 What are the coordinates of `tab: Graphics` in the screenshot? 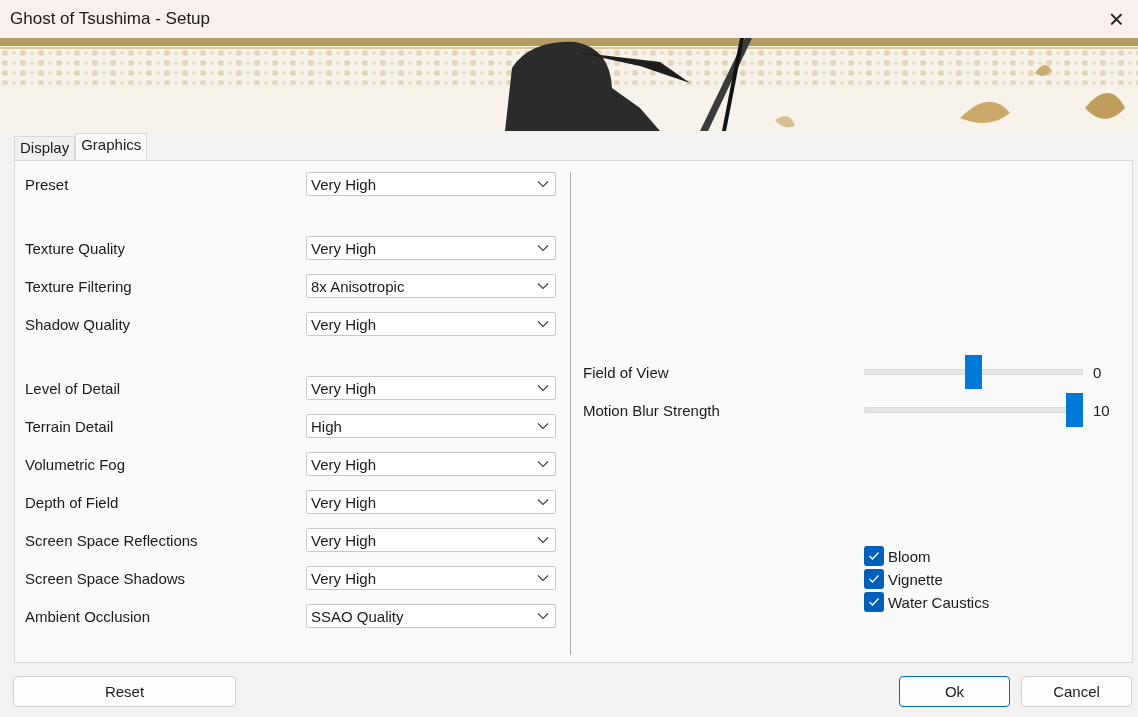 It's located at (111, 146).